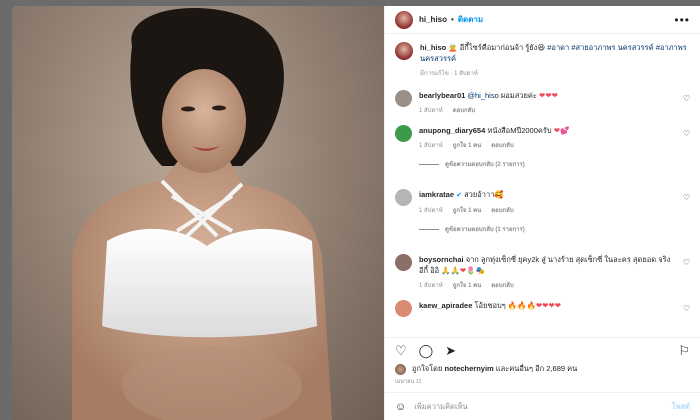 Image resolution: width=700 pixels, height=420 pixels. Describe the element at coordinates (442, 95) in the screenshot. I see `comment-username: bearlybear01` at that location.